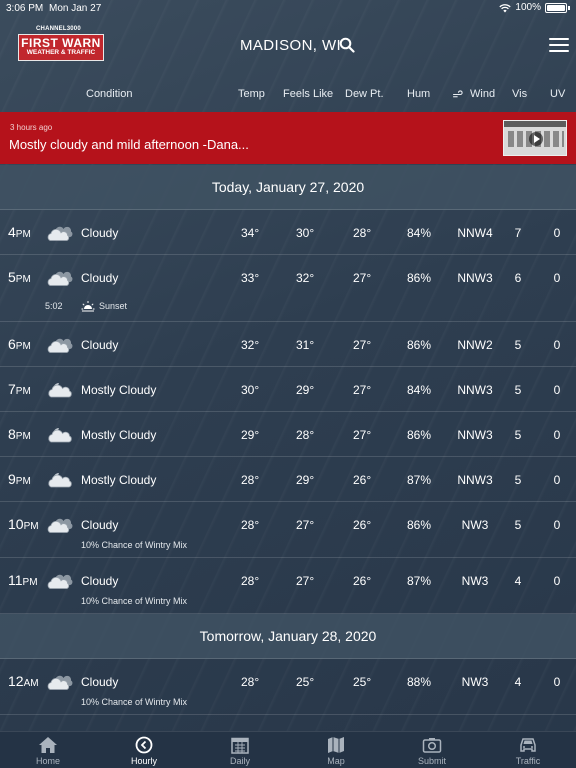  Describe the element at coordinates (558, 94) in the screenshot. I see `column-uv: UV` at that location.